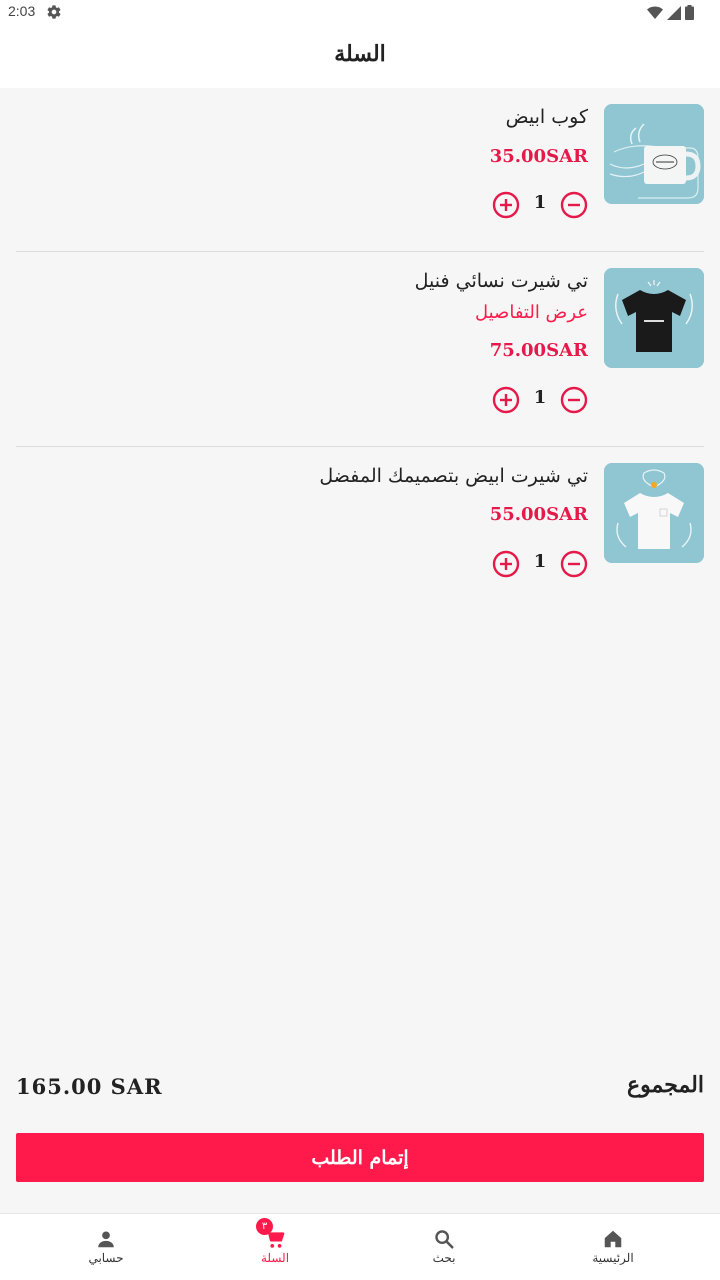  What do you see at coordinates (531, 312) in the screenshot?
I see `view-details-link: عرض التفاصيل` at bounding box center [531, 312].